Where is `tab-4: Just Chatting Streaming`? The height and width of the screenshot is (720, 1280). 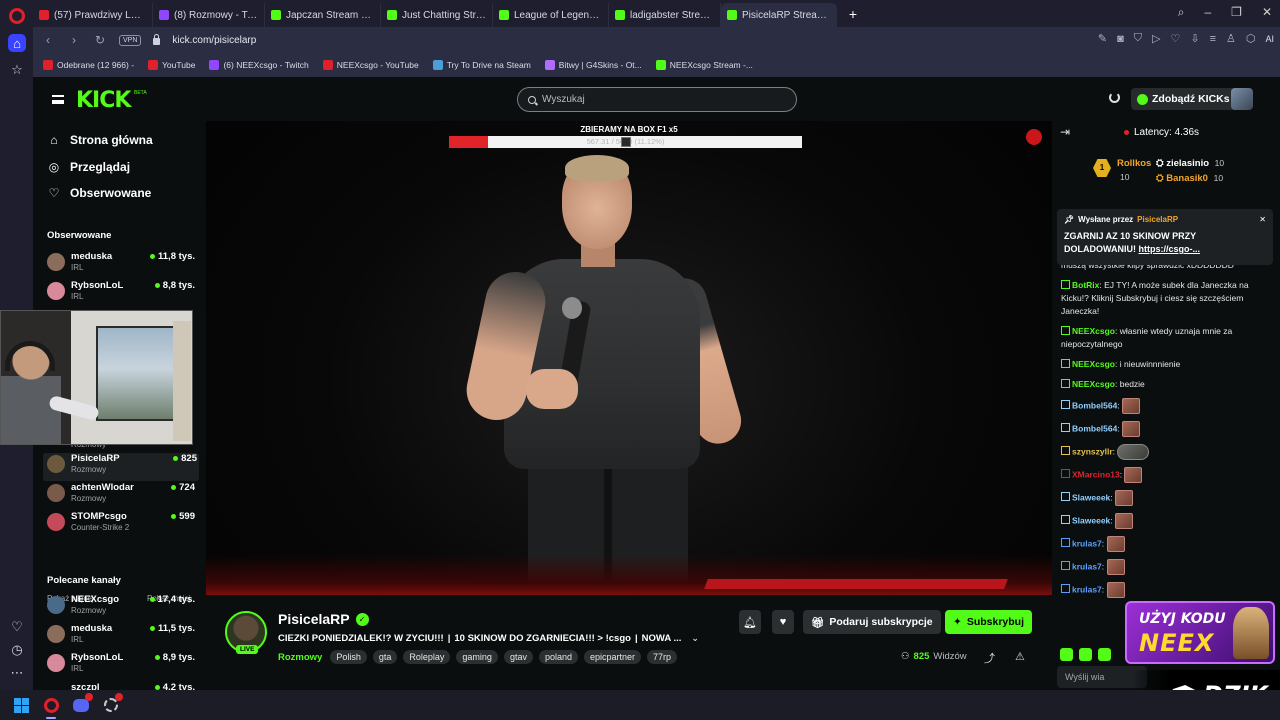 tab-4: Just Chatting Streaming is located at coordinates (437, 15).